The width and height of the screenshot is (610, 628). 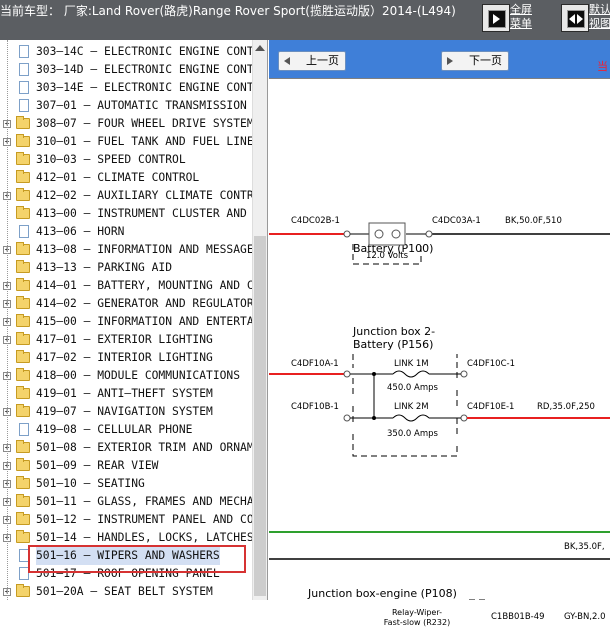 I want to click on tree-item: +413—08 — INFORMATION AND MESSAGE CENTER, so click(x=133, y=250).